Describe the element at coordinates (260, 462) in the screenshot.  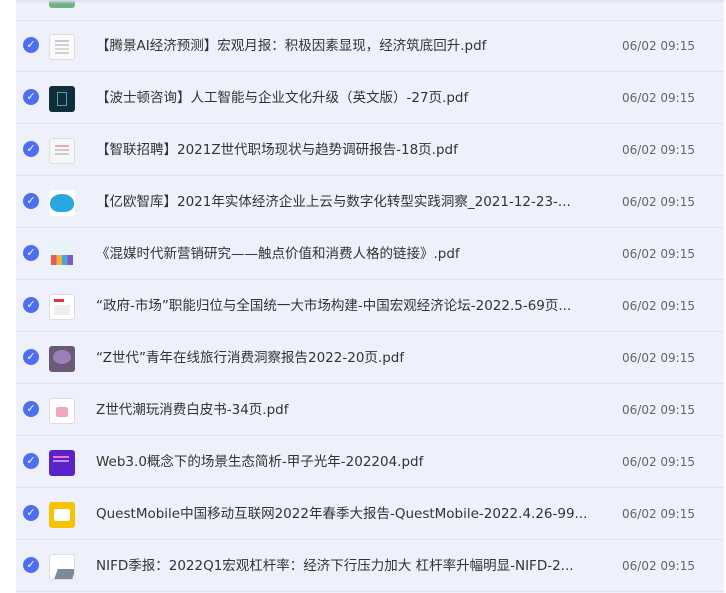
I see `file-name: Web3.0概念下的场景生态简析-甲子光年-202204.pdf` at that location.